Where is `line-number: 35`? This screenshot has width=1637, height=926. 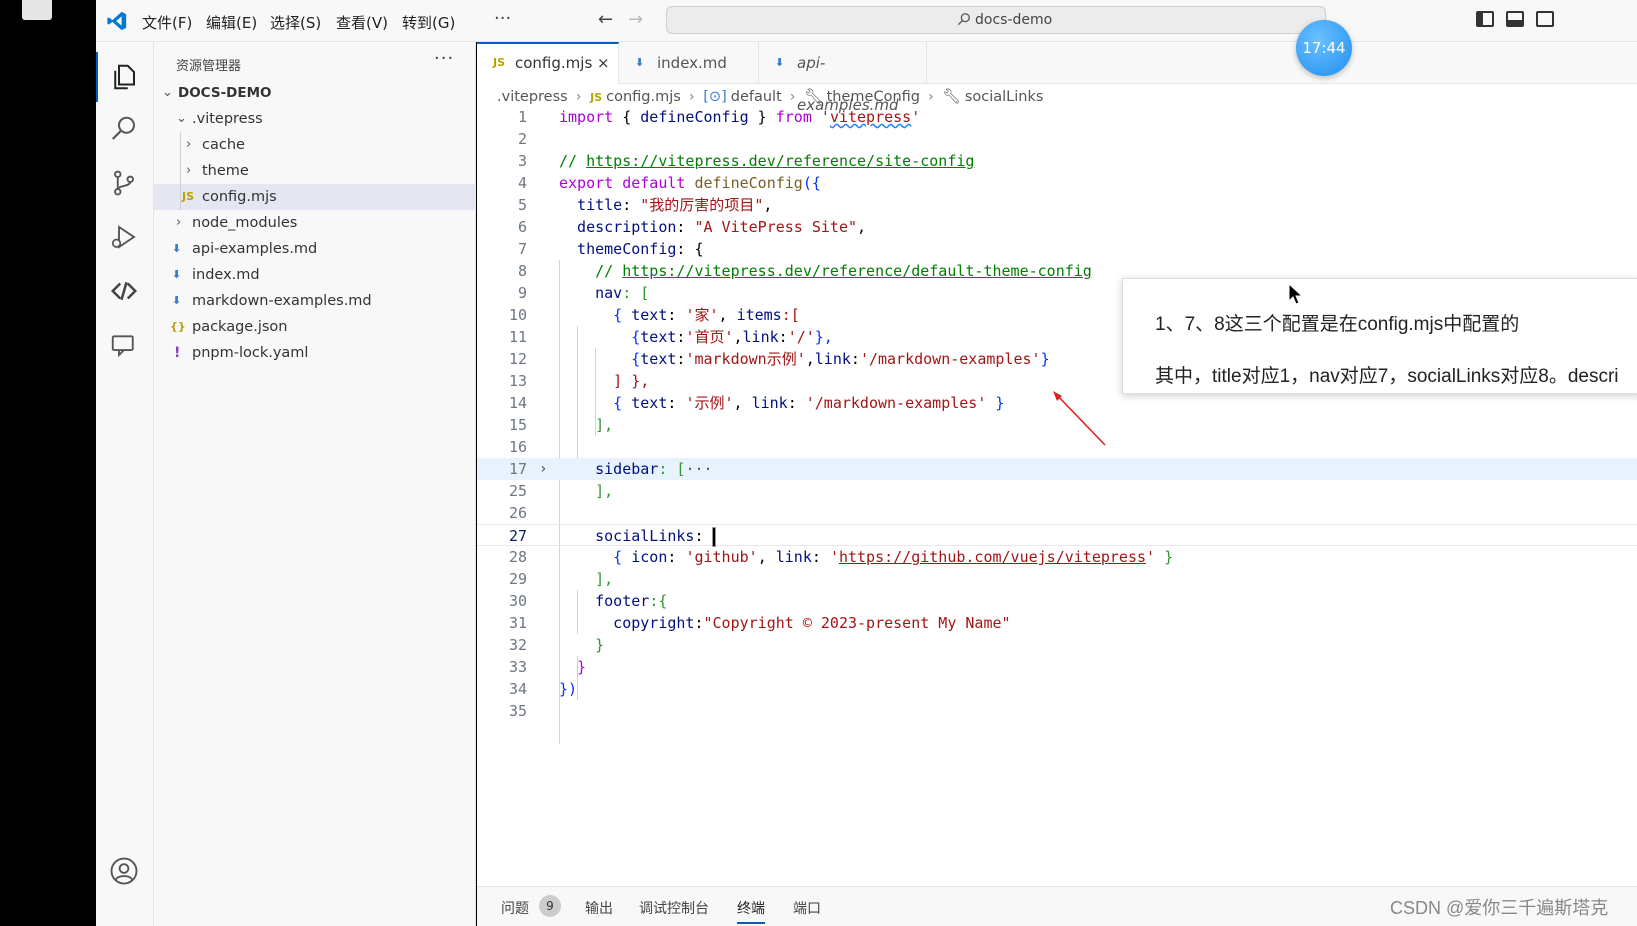
line-number: 35 is located at coordinates (517, 711).